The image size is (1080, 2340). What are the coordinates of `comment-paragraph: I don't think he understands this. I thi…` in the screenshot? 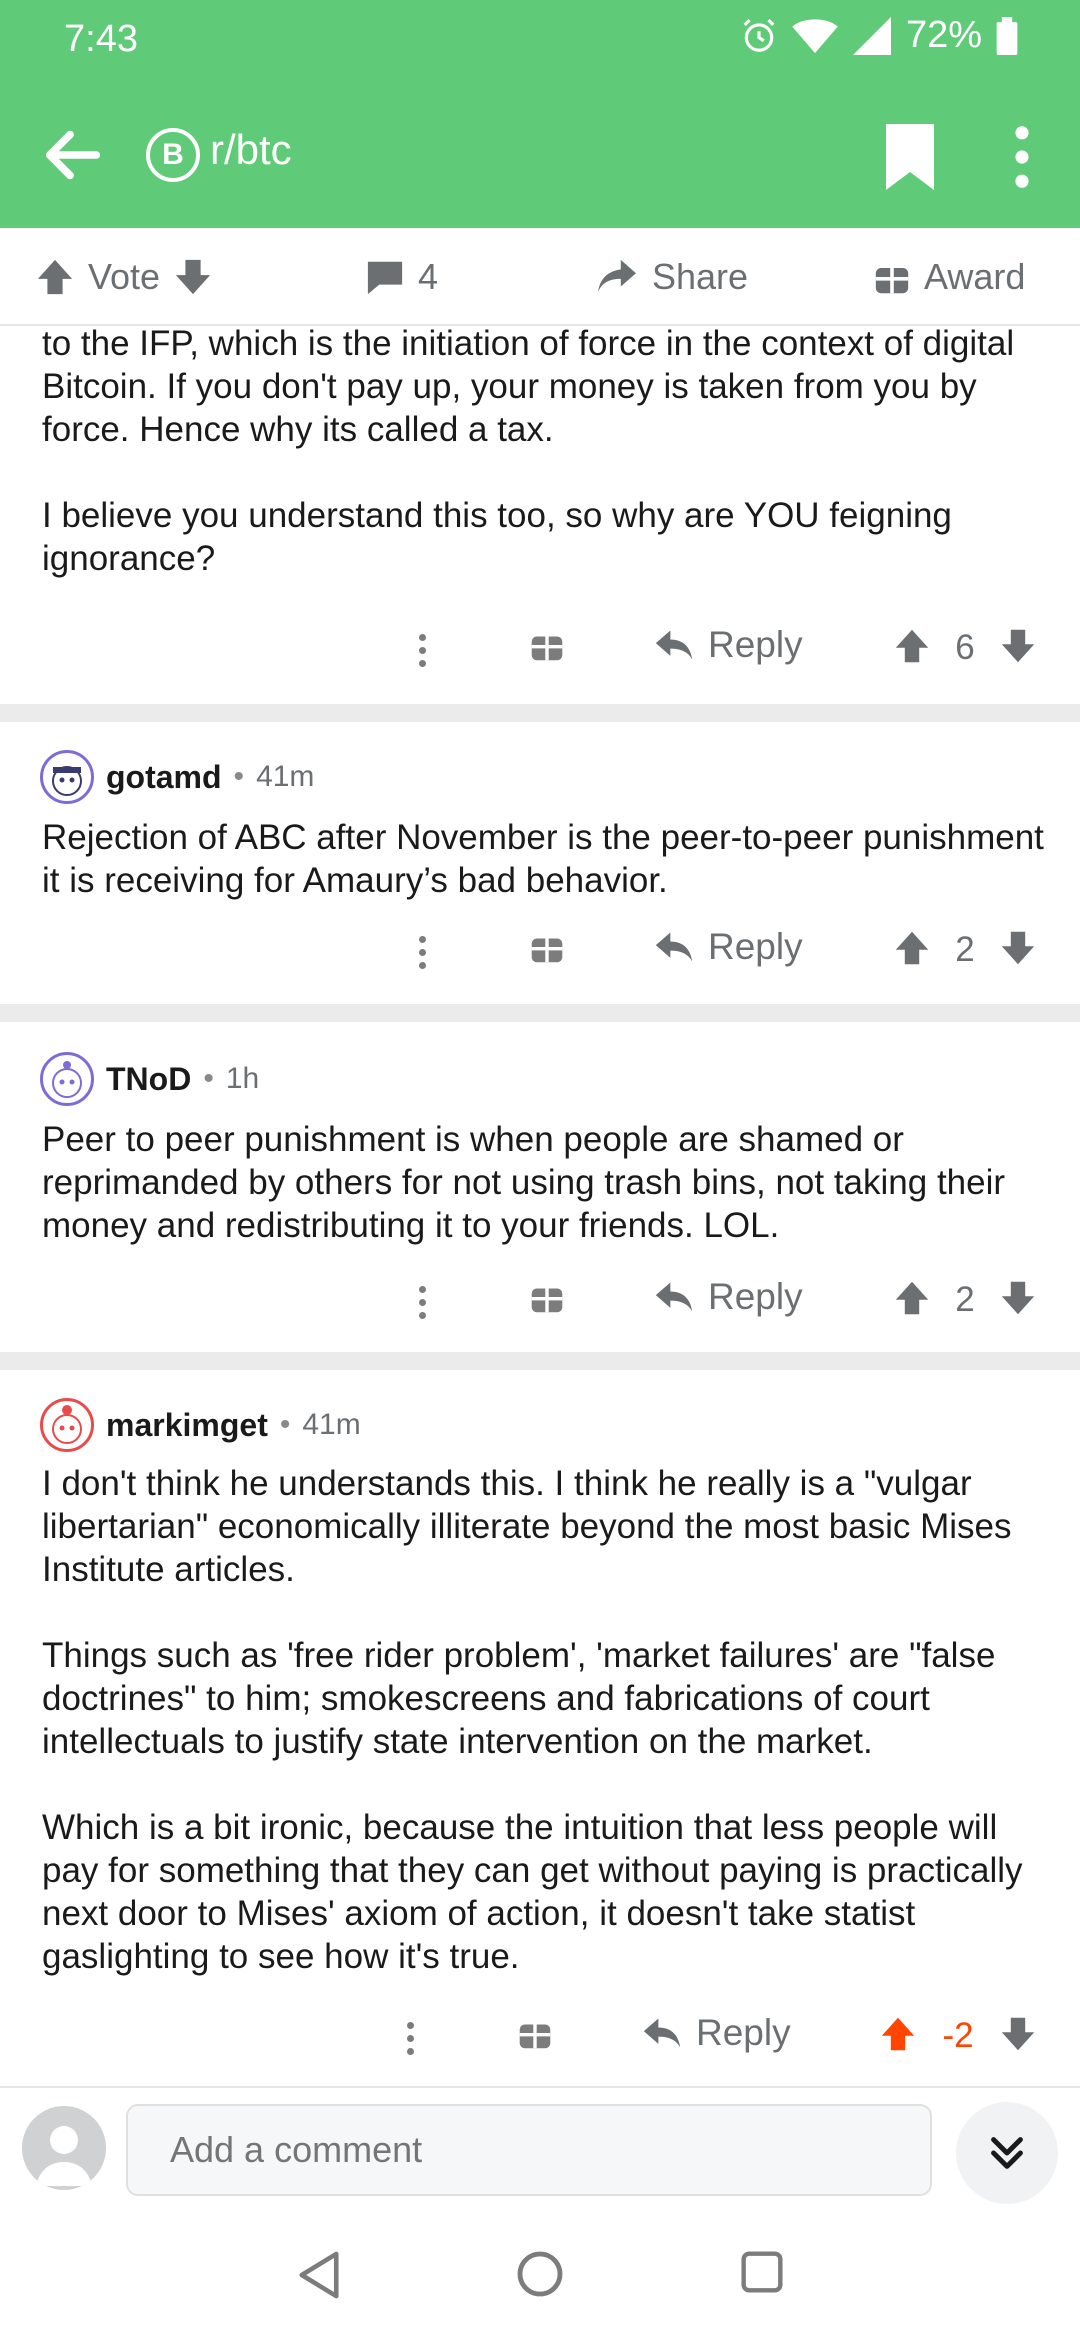 It's located at (527, 1526).